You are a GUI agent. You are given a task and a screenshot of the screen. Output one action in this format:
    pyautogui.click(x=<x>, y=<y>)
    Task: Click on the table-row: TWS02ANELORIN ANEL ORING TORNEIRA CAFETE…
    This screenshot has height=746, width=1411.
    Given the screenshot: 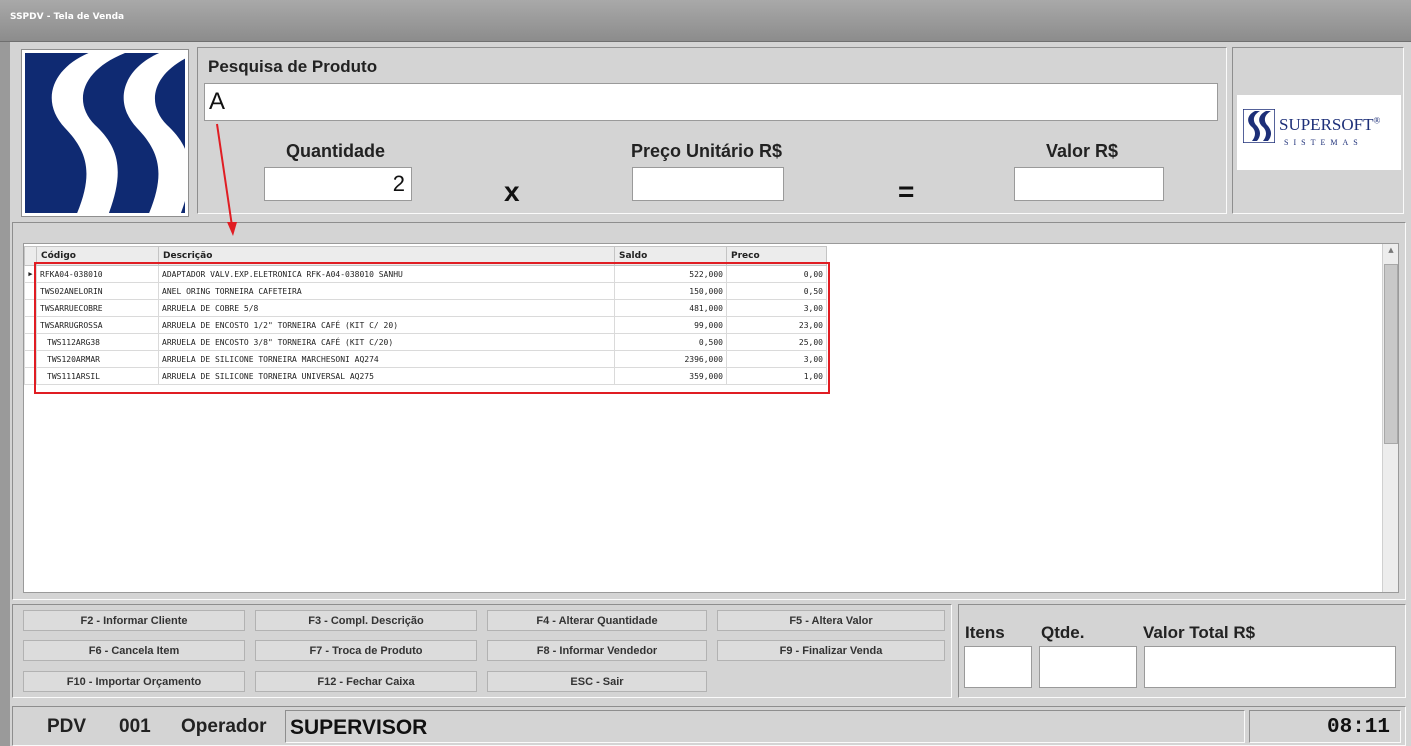 What is the action you would take?
    pyautogui.click(x=425, y=291)
    